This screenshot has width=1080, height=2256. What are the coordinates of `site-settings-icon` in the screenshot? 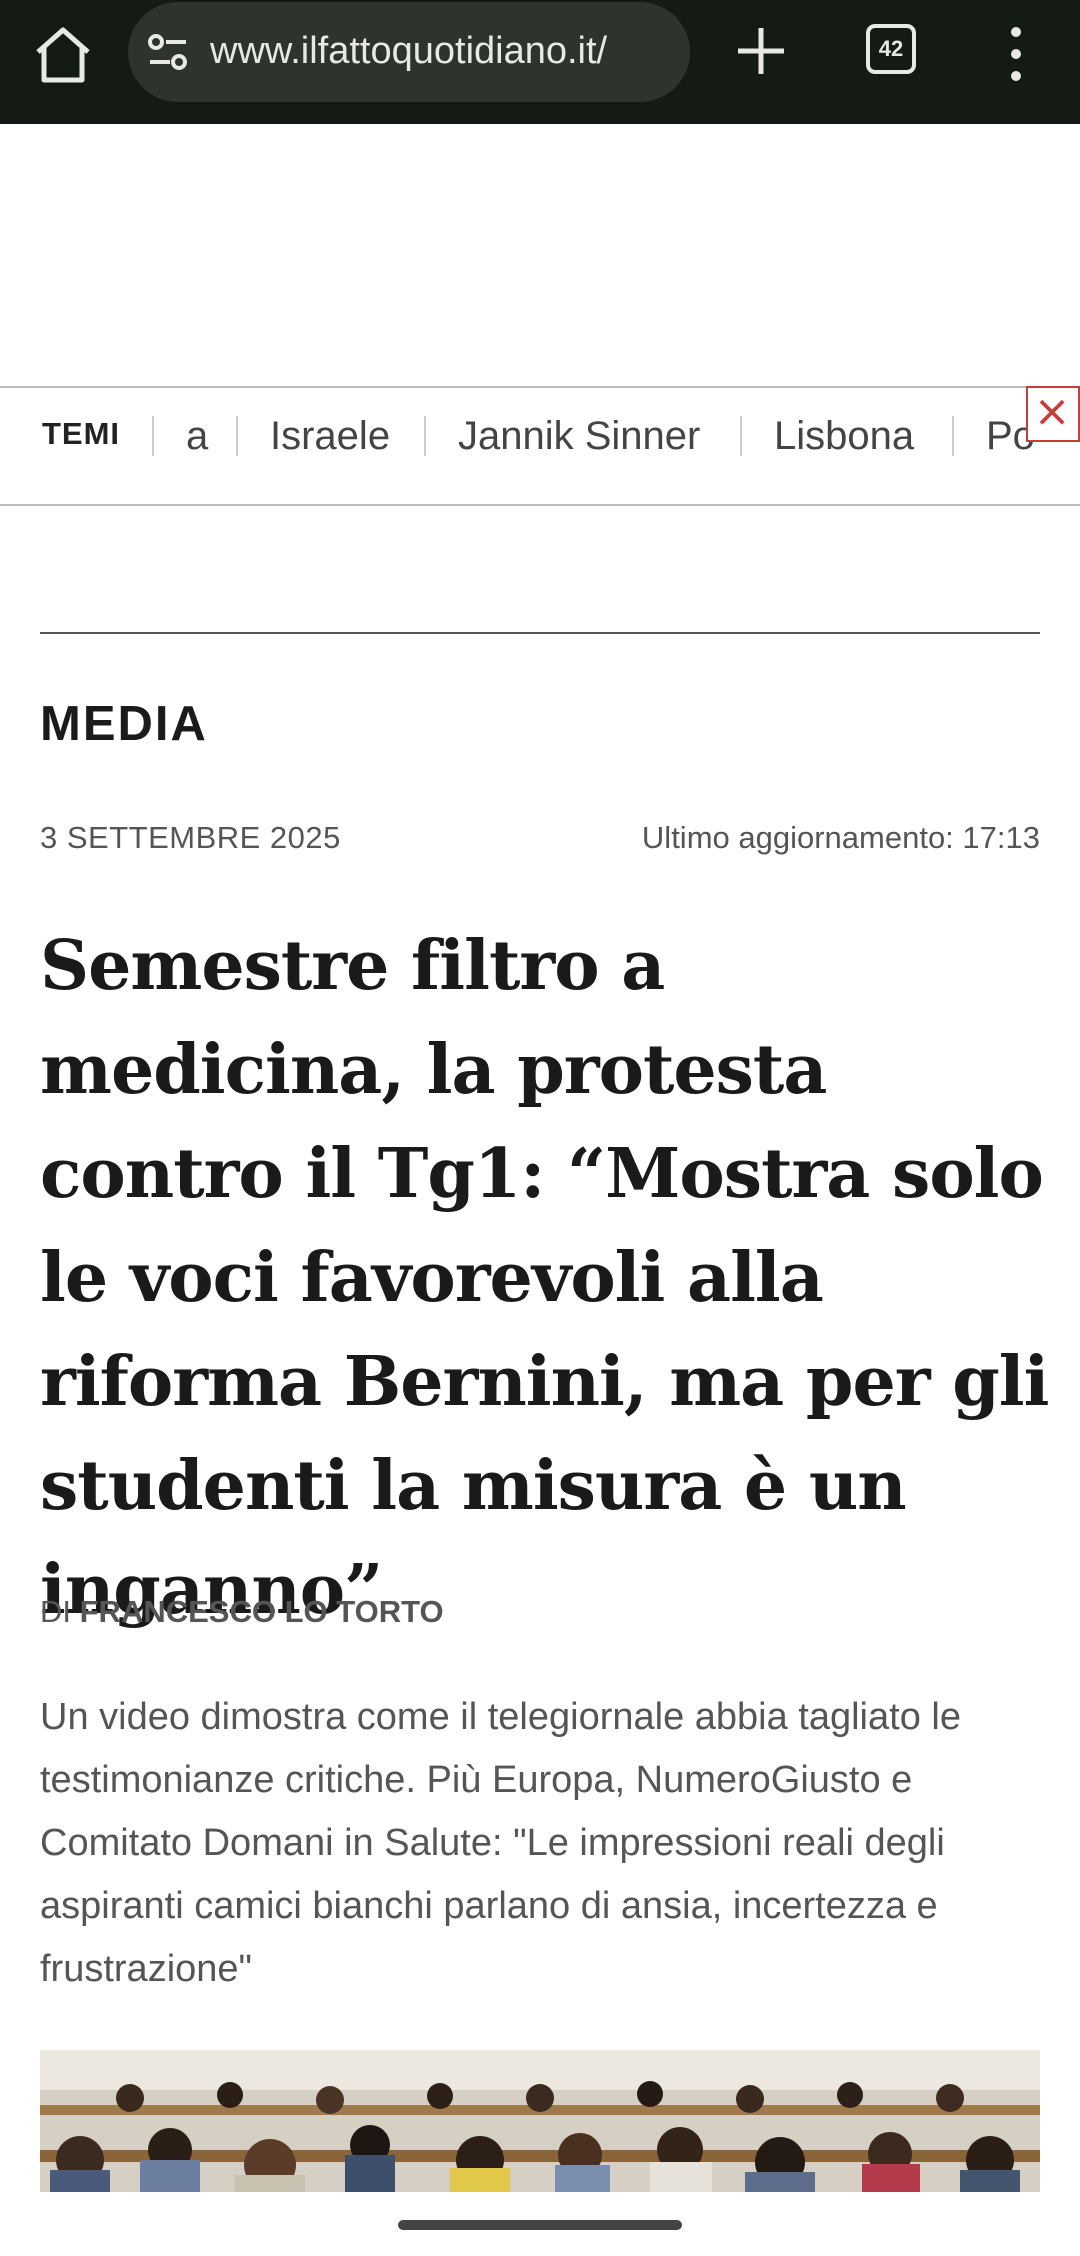 It's located at (168, 52).